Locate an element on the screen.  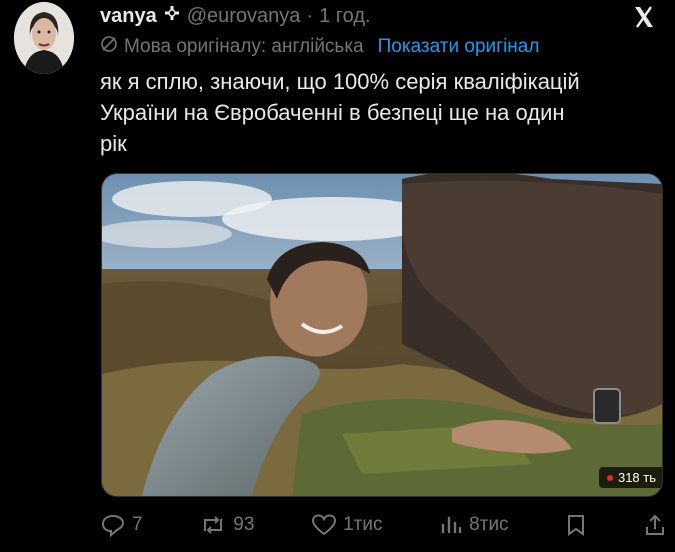
author-name: vanya is located at coordinates (128, 16).